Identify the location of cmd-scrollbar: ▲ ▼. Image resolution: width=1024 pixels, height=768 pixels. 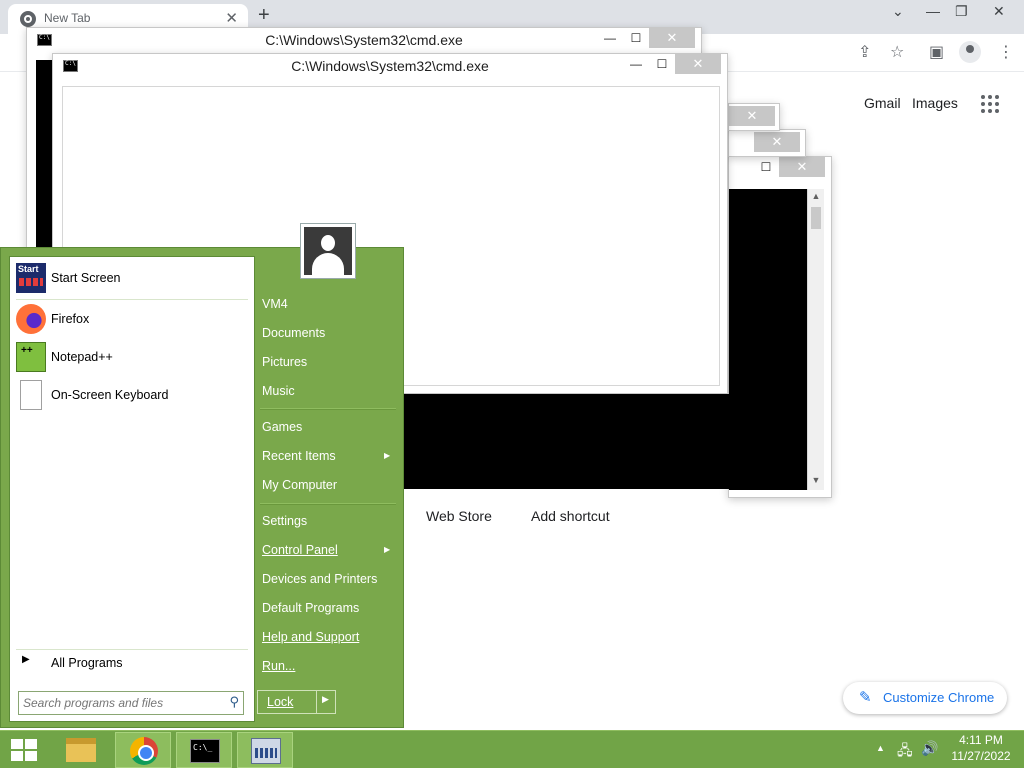
(815, 339).